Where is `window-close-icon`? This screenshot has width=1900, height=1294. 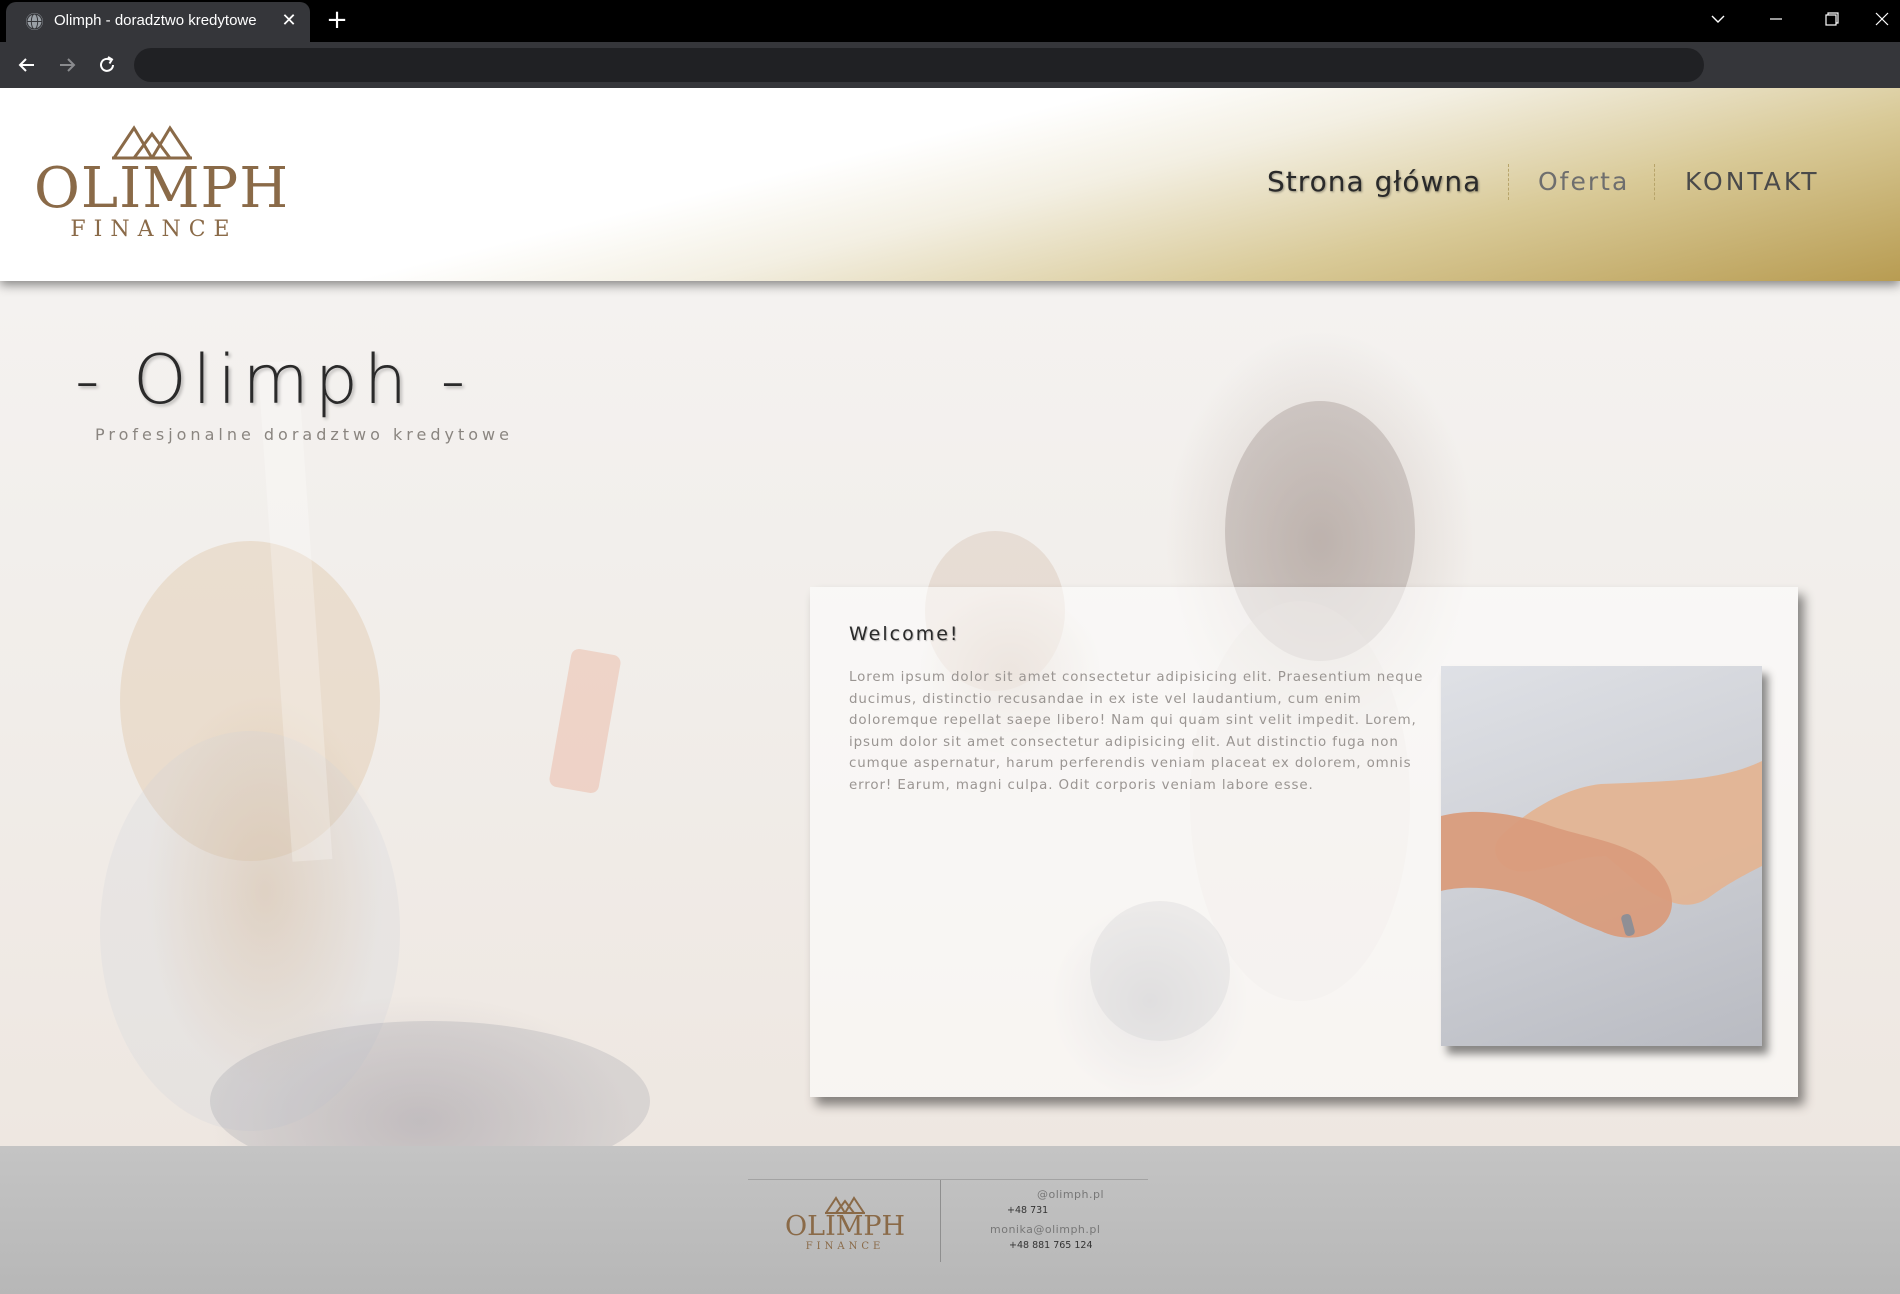 window-close-icon is located at coordinates (1881, 19).